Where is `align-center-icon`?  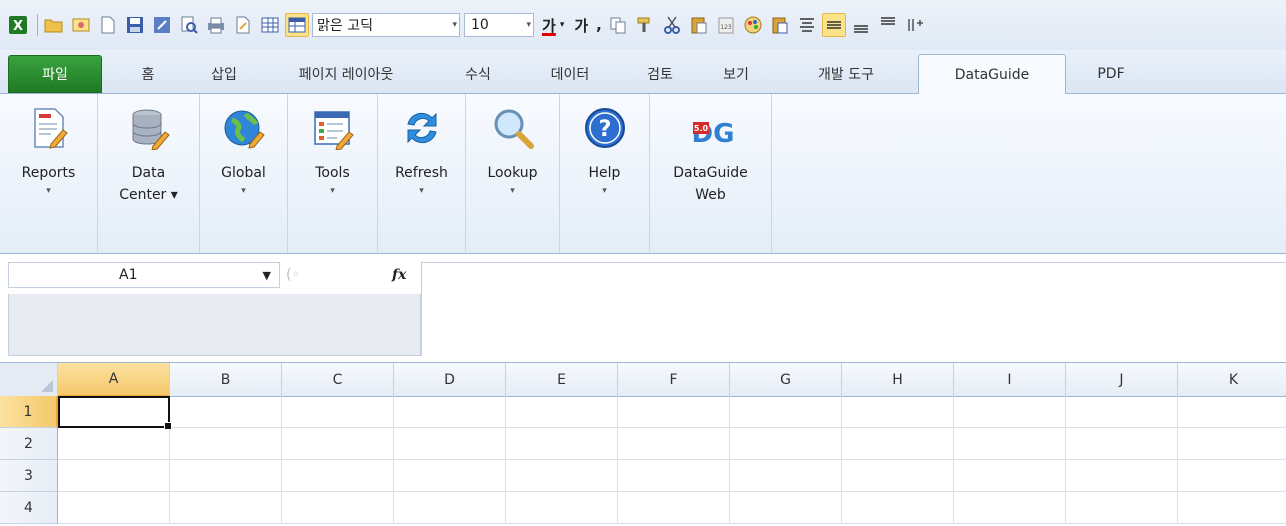
align-center-icon is located at coordinates (807, 25).